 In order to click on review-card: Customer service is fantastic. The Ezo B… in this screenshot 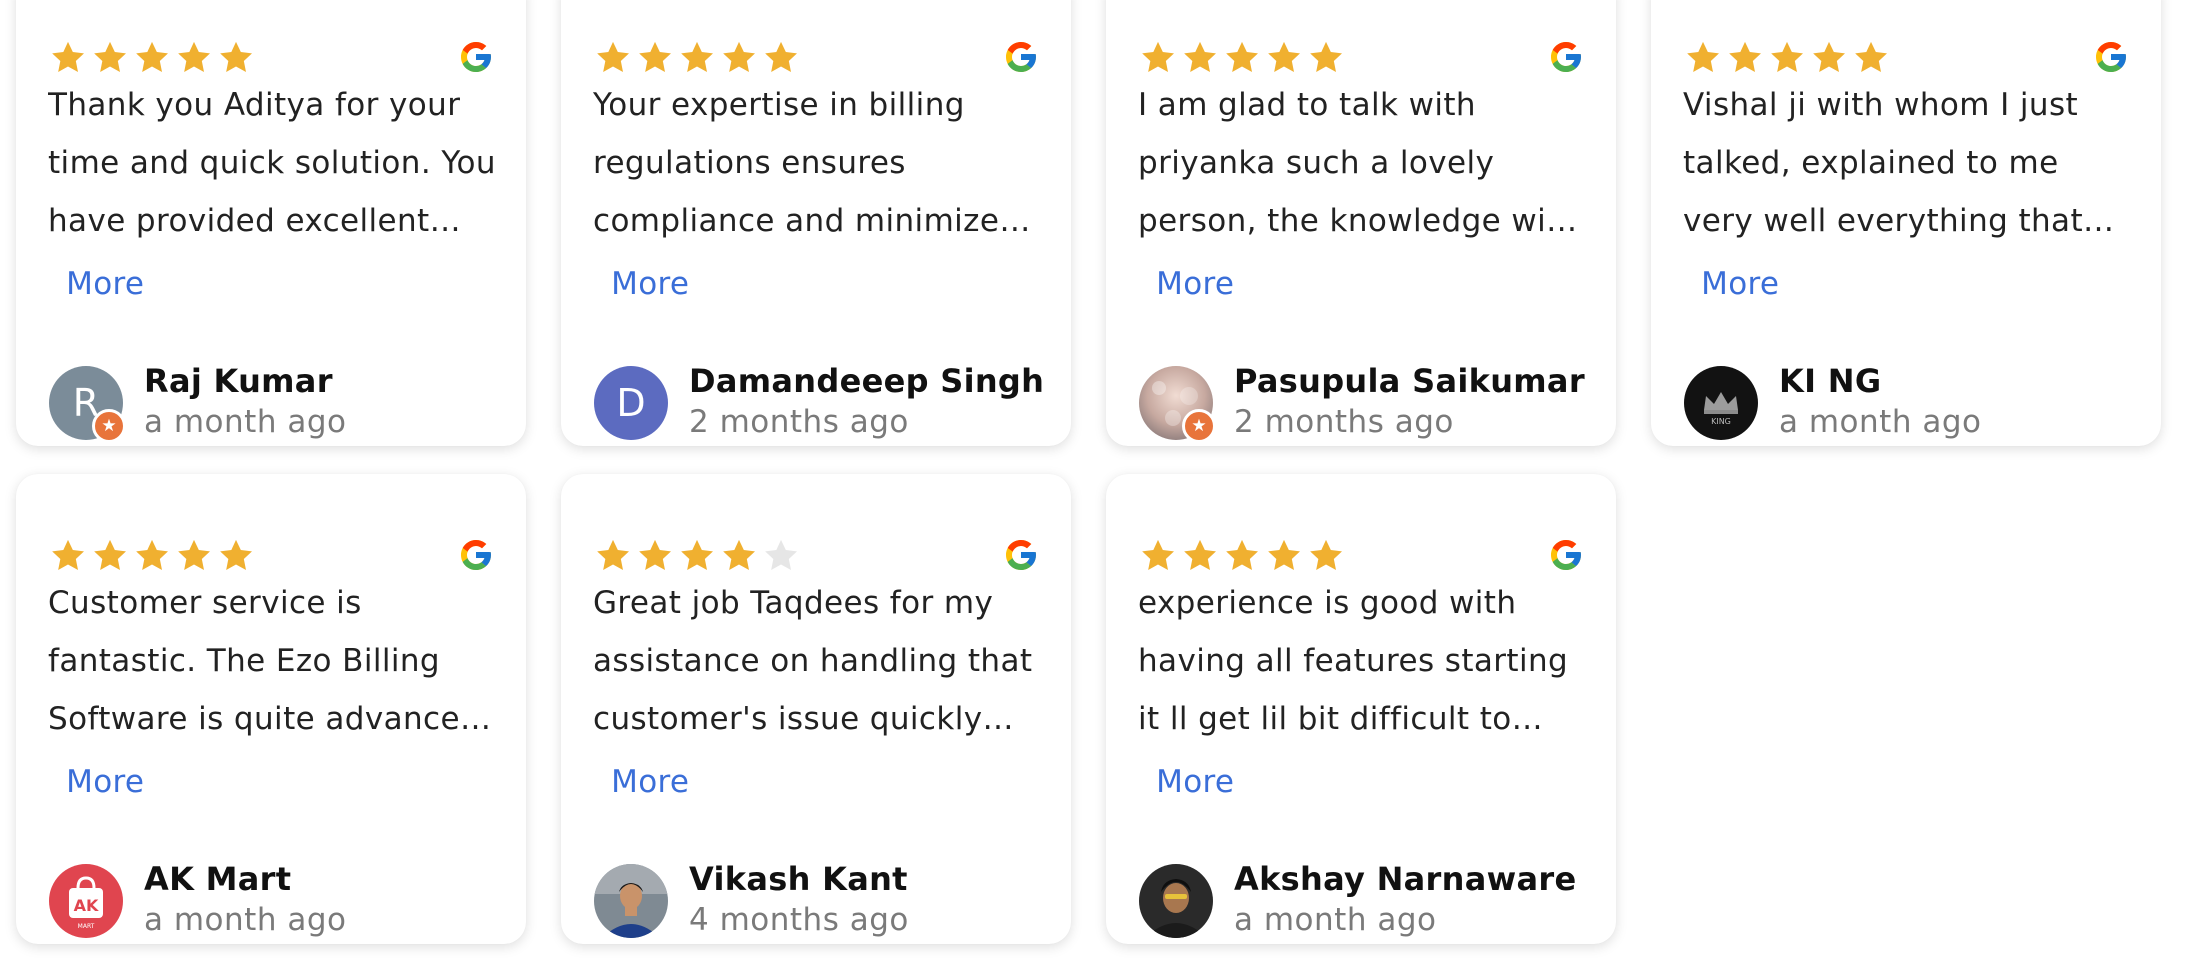, I will do `click(271, 709)`.